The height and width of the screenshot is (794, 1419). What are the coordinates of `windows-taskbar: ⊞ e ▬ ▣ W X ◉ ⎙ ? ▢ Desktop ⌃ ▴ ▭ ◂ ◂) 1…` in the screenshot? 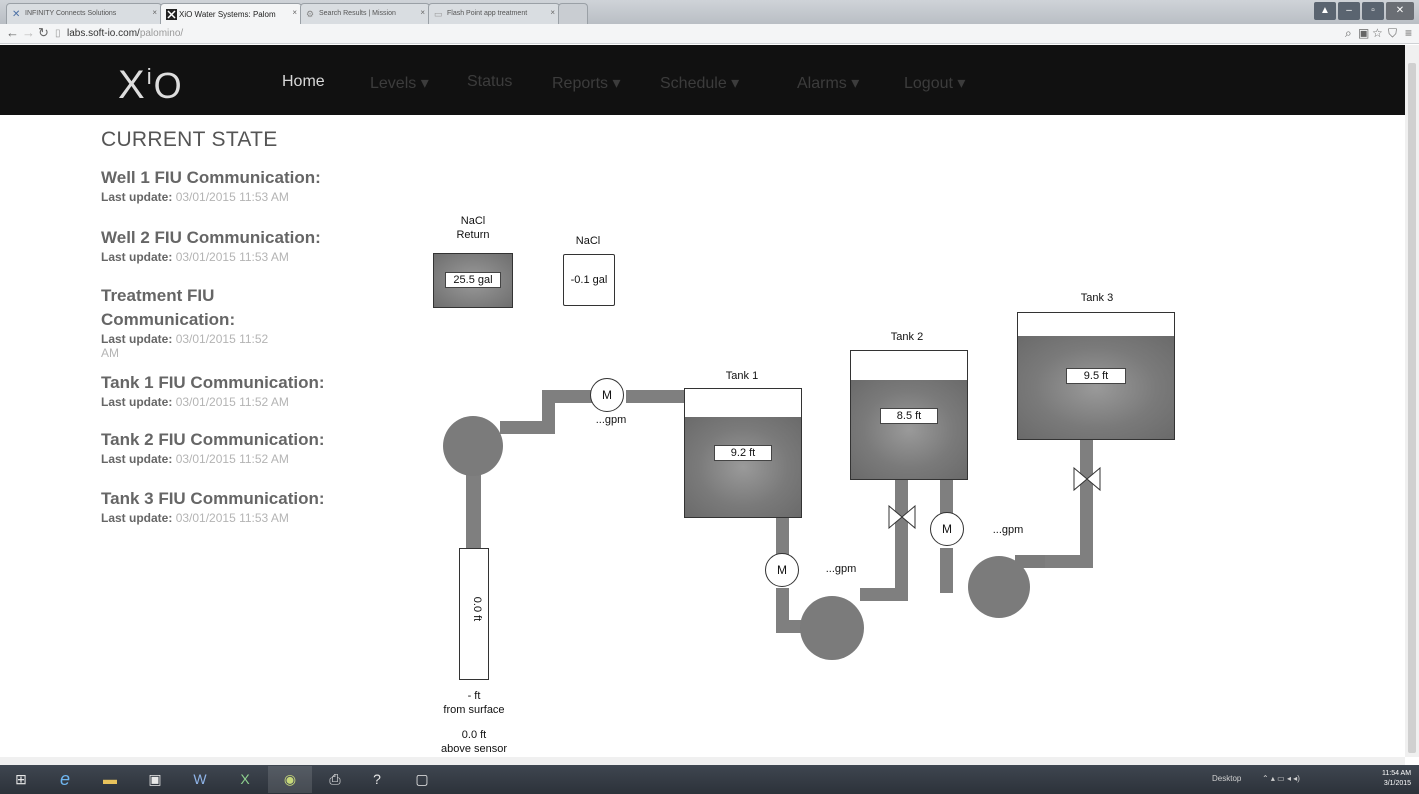 It's located at (709, 779).